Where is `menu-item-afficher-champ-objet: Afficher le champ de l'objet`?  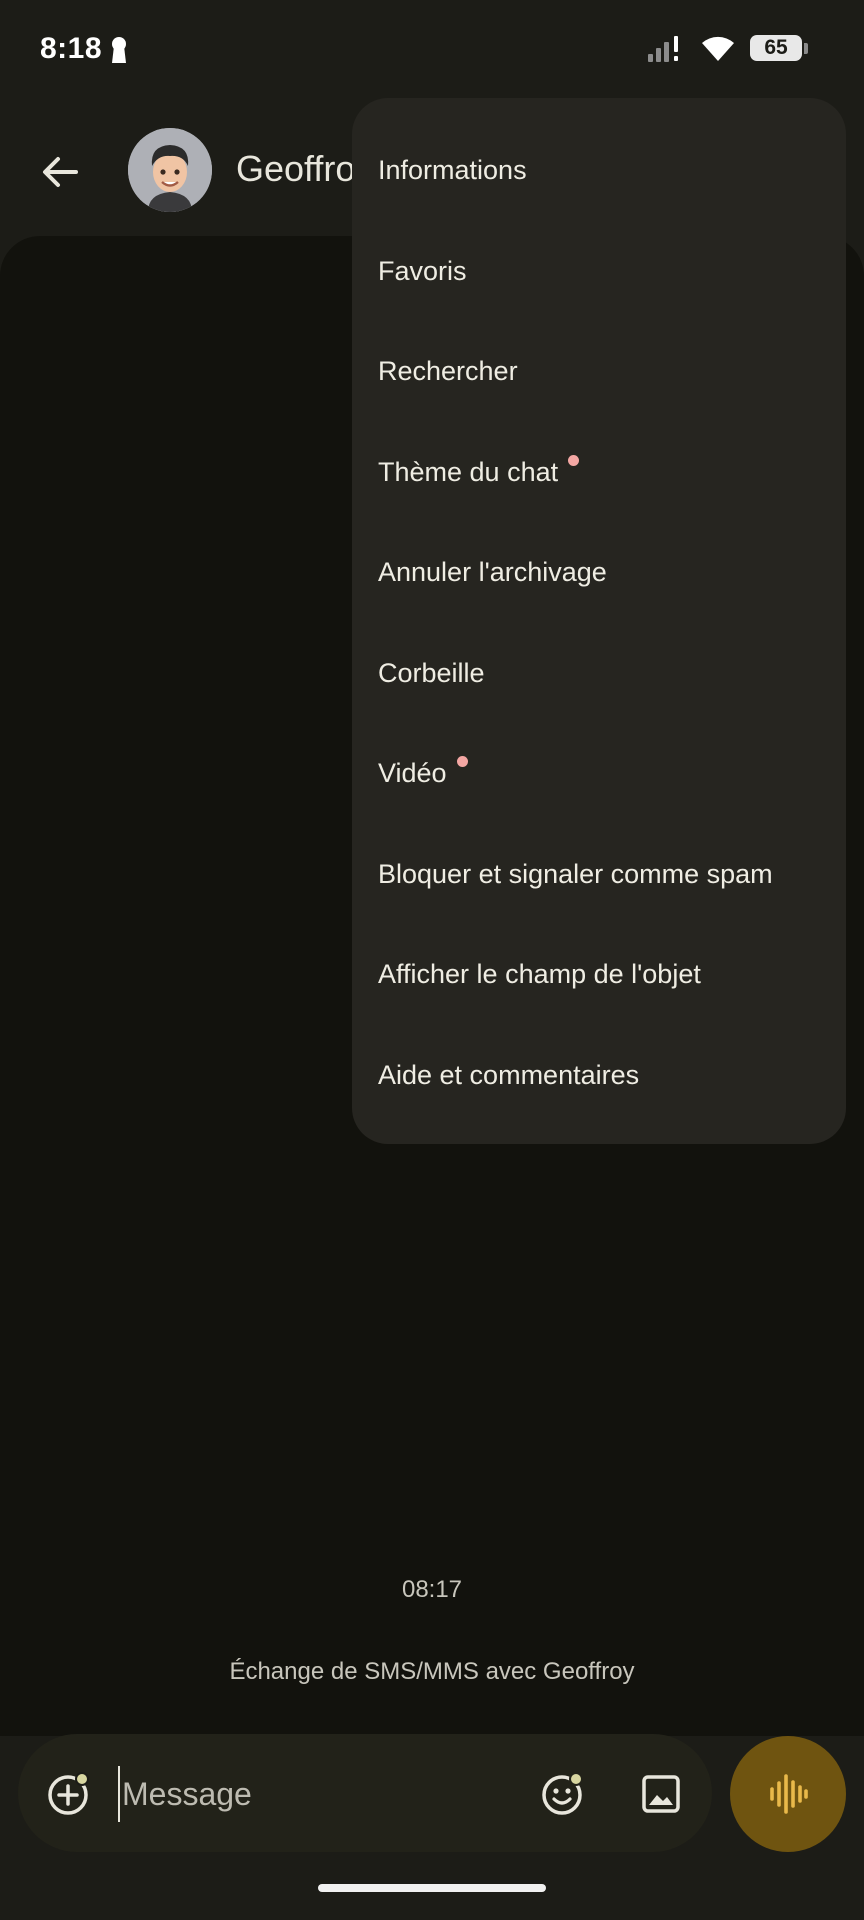 menu-item-afficher-champ-objet: Afficher le champ de l'objet is located at coordinates (539, 974).